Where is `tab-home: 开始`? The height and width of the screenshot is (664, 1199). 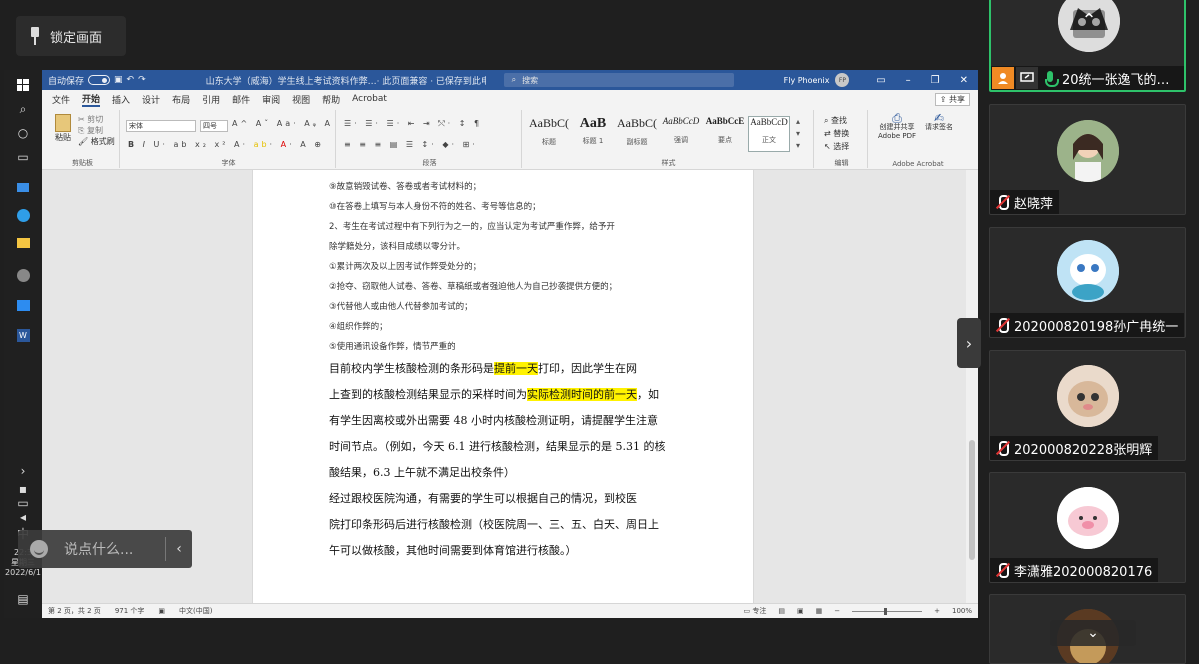
tab-home: 开始 is located at coordinates (91, 99).